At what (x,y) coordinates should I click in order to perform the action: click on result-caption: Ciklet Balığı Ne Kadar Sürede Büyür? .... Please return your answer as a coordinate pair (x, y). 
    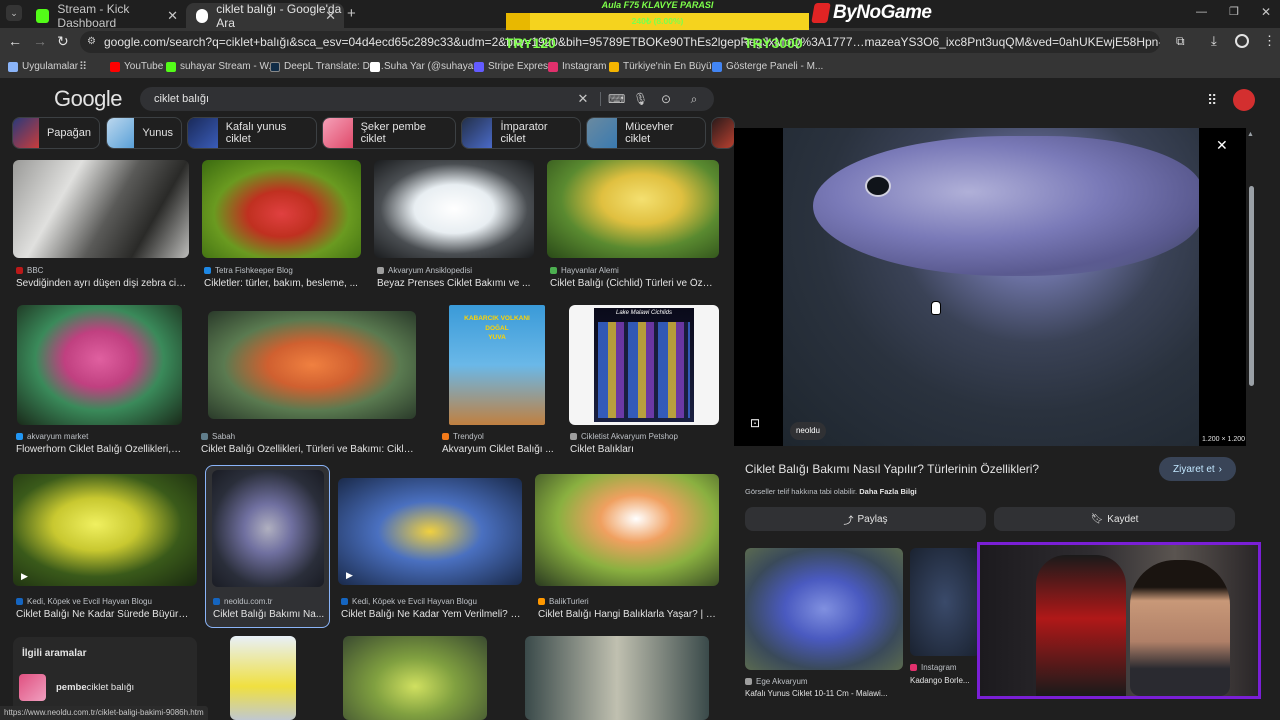
    Looking at the image, I should click on (104, 614).